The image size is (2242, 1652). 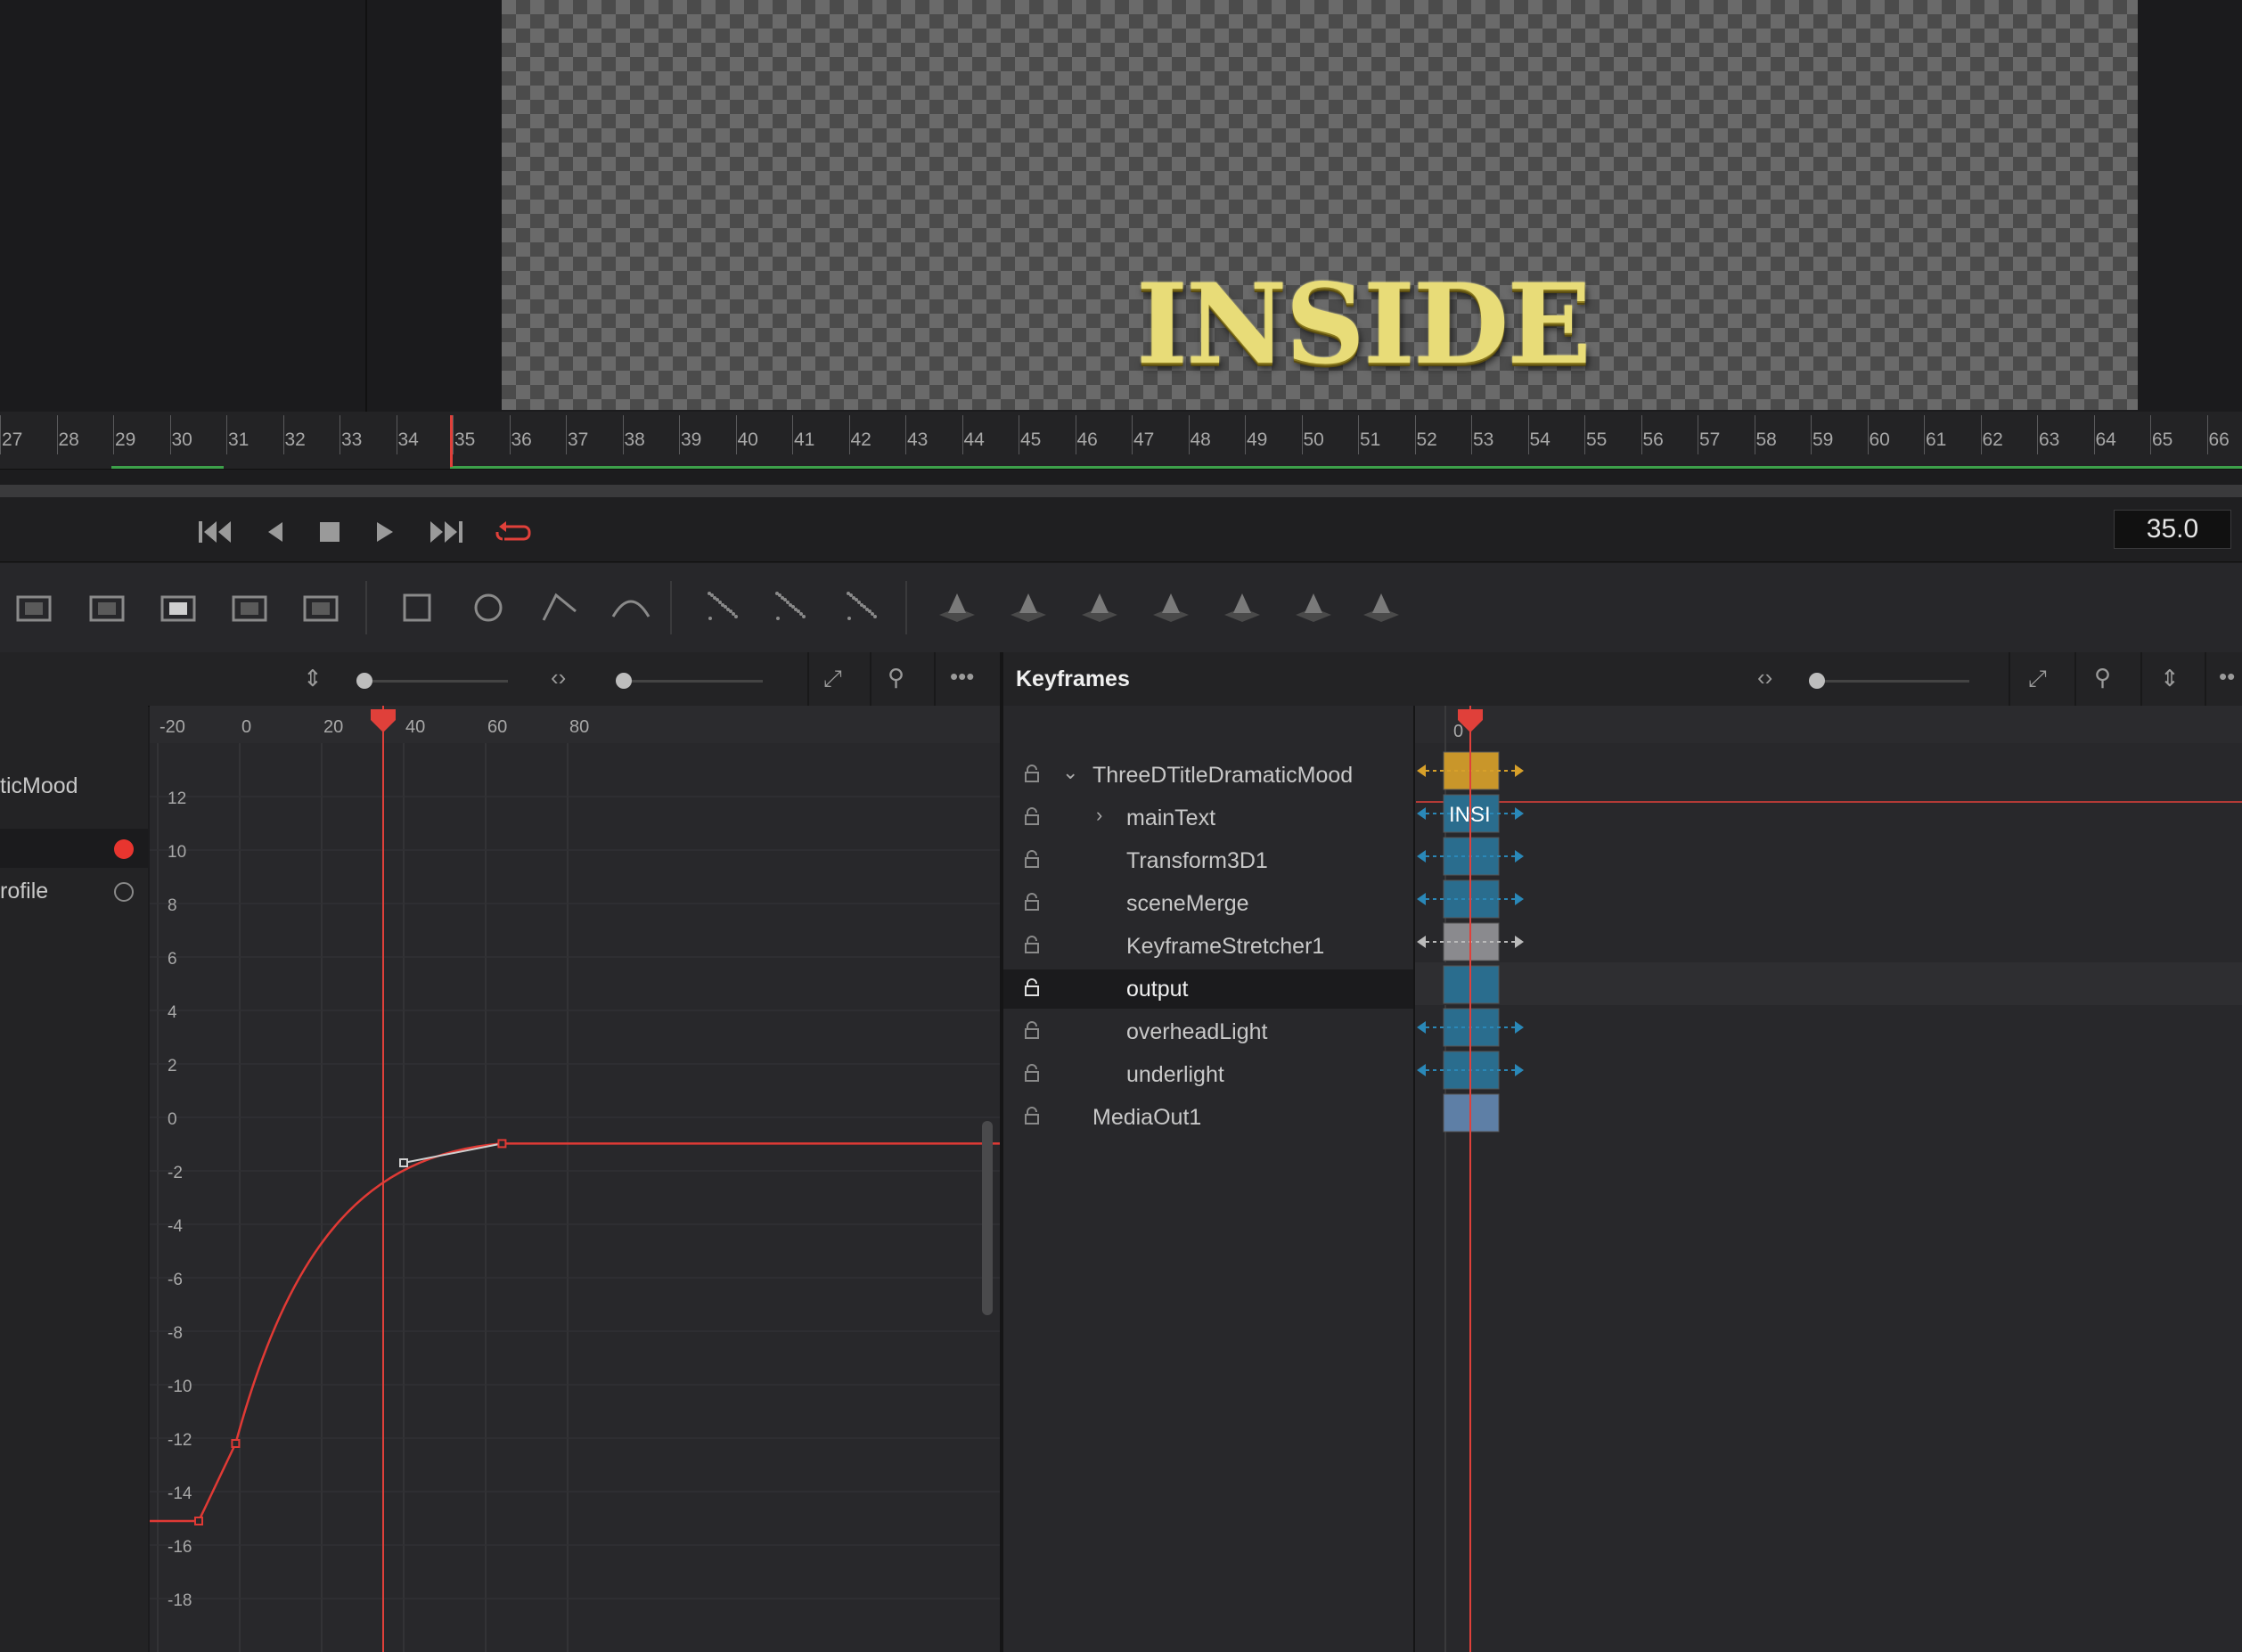 What do you see at coordinates (1070, 772) in the screenshot?
I see `chevron-down-icon: ⌄` at bounding box center [1070, 772].